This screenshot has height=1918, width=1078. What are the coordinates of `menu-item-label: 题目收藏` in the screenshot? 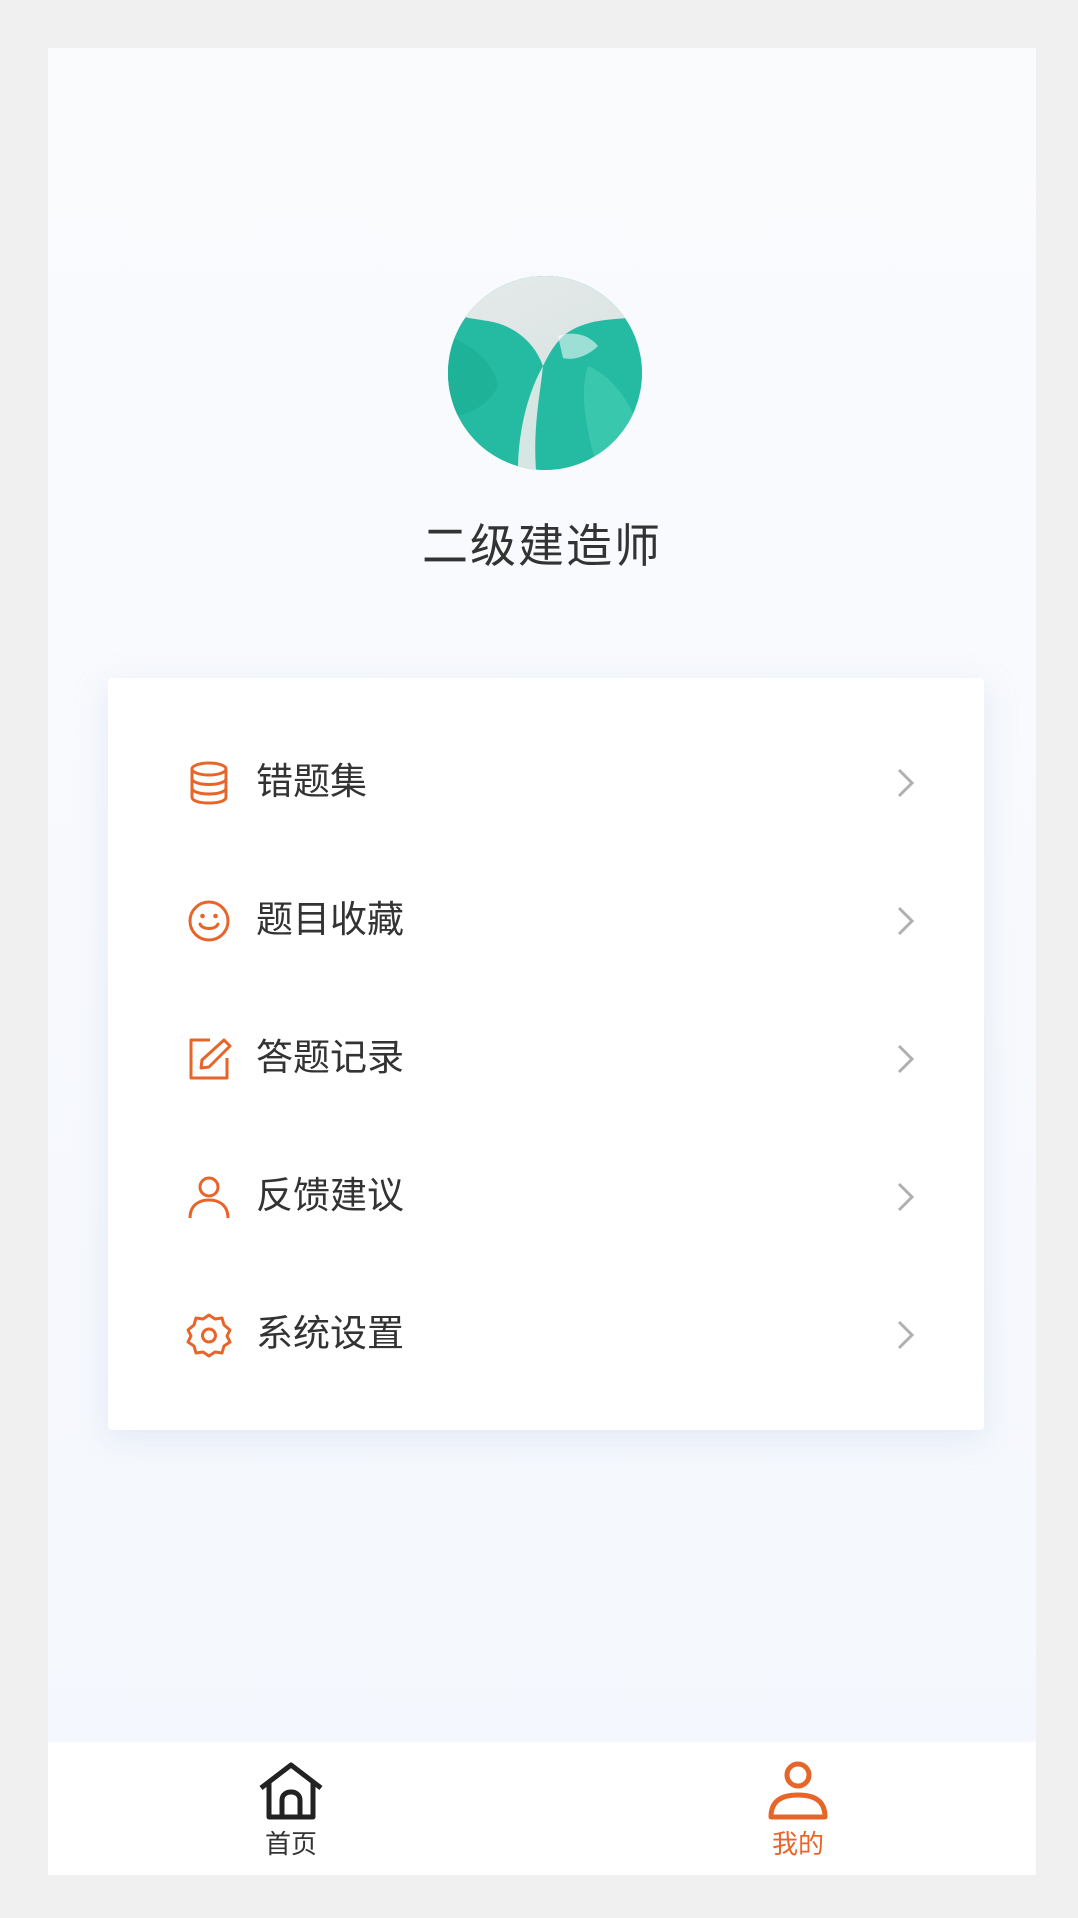 It's located at (330, 919).